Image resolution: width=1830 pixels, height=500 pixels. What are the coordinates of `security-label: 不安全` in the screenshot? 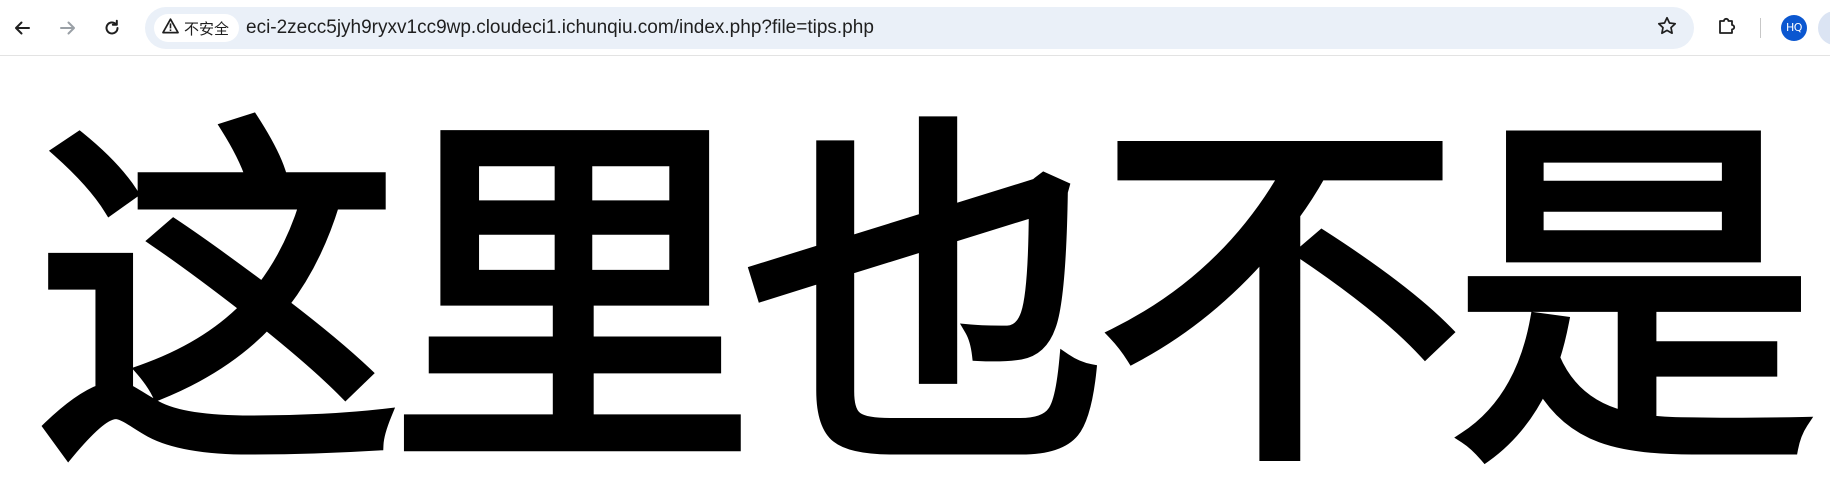 It's located at (207, 28).